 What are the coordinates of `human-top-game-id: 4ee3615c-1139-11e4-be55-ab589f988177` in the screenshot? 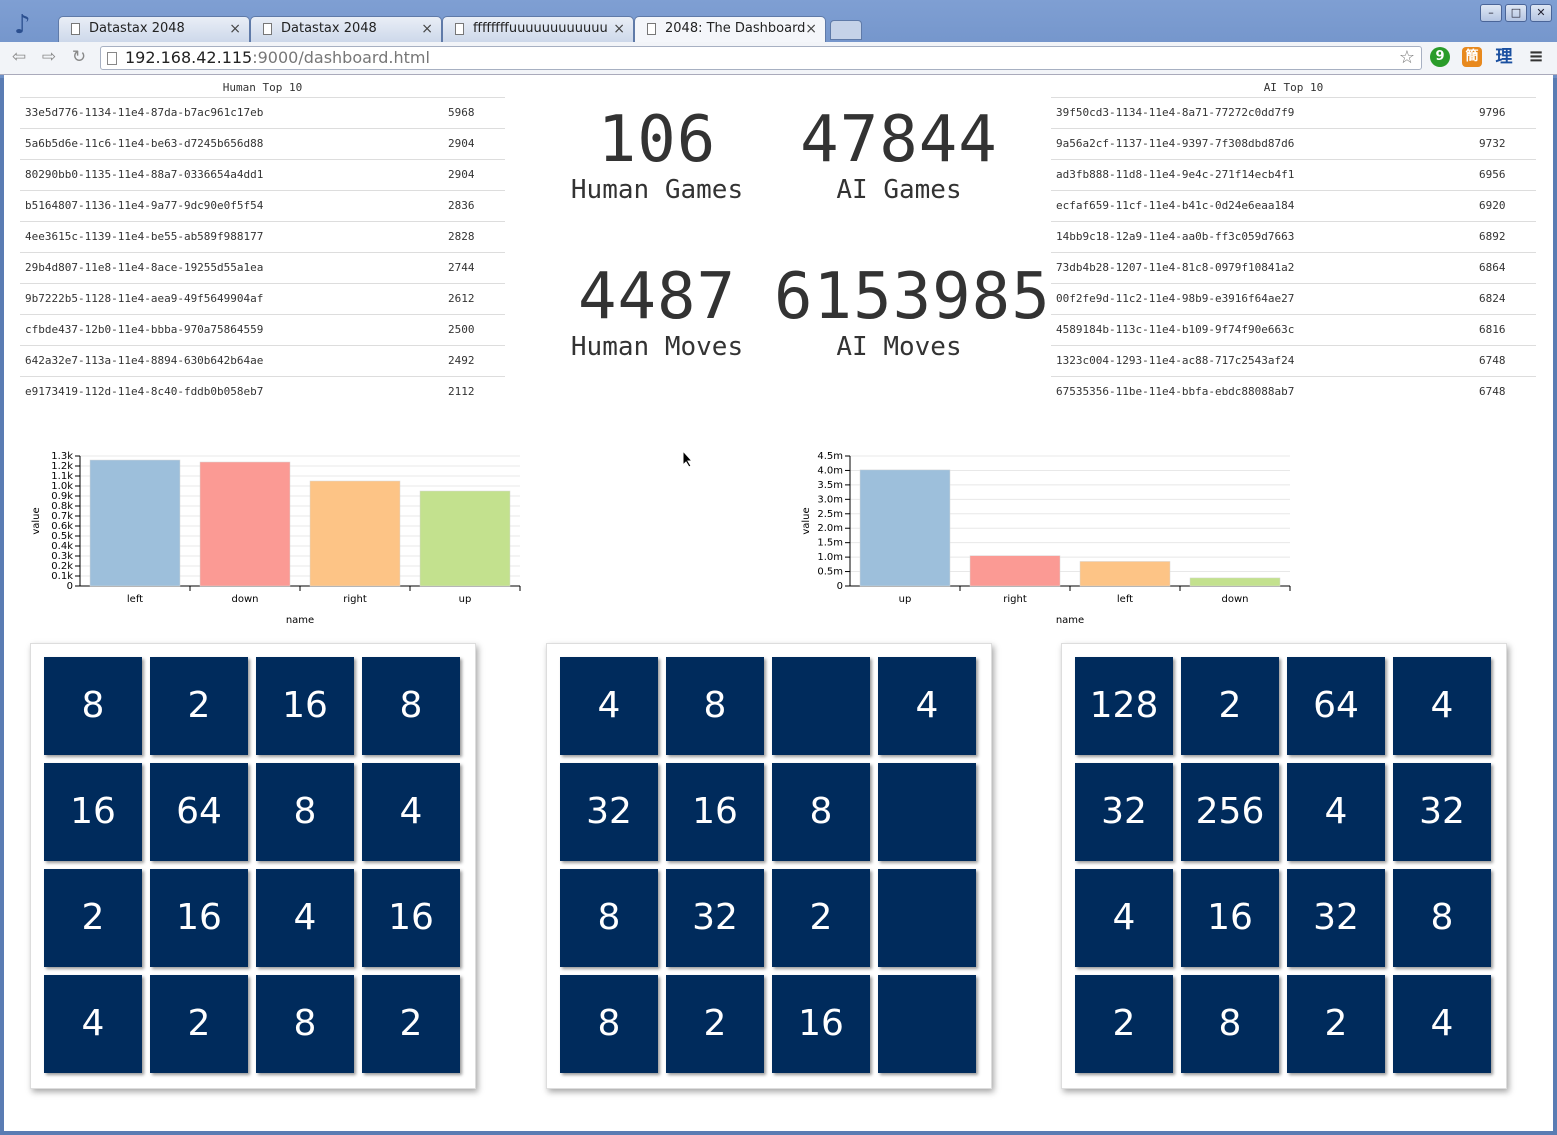 It's located at (144, 236).